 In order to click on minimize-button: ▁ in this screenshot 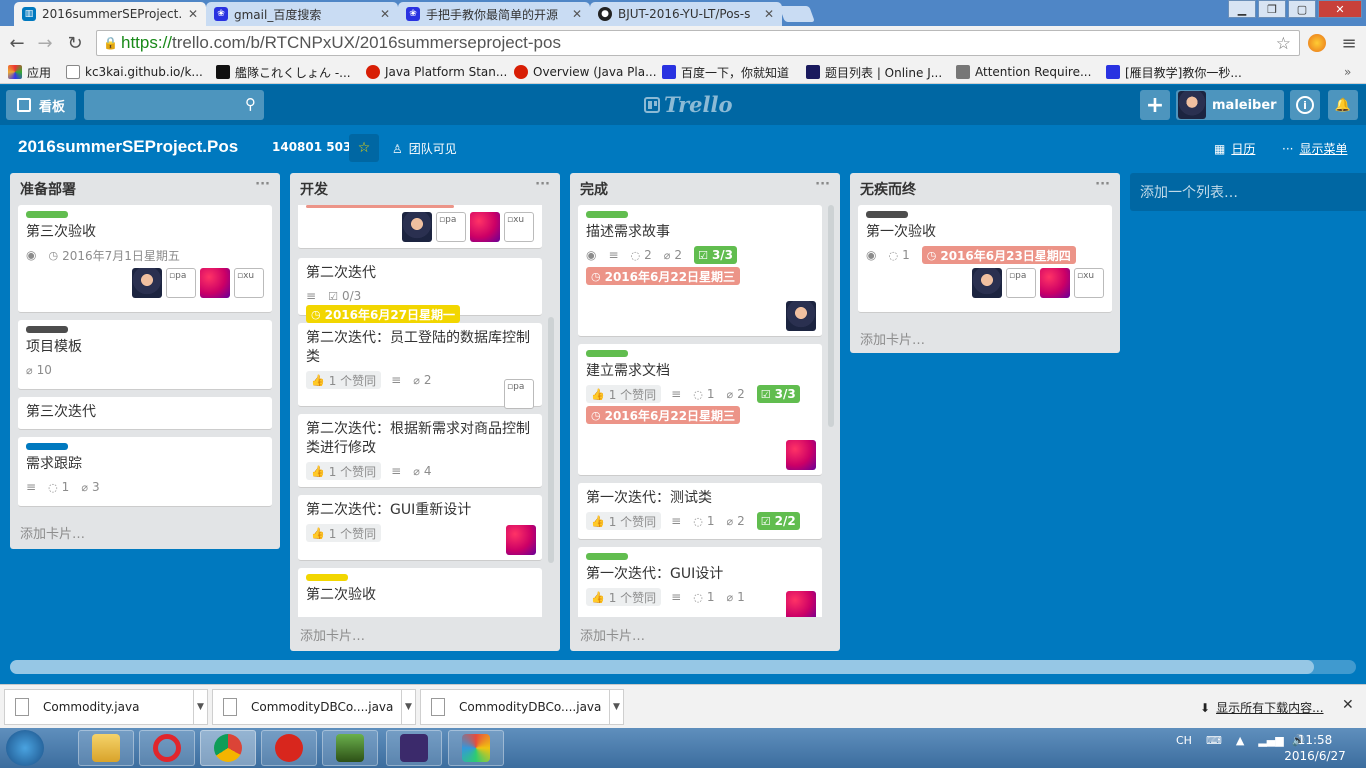, I will do `click(1242, 9)`.